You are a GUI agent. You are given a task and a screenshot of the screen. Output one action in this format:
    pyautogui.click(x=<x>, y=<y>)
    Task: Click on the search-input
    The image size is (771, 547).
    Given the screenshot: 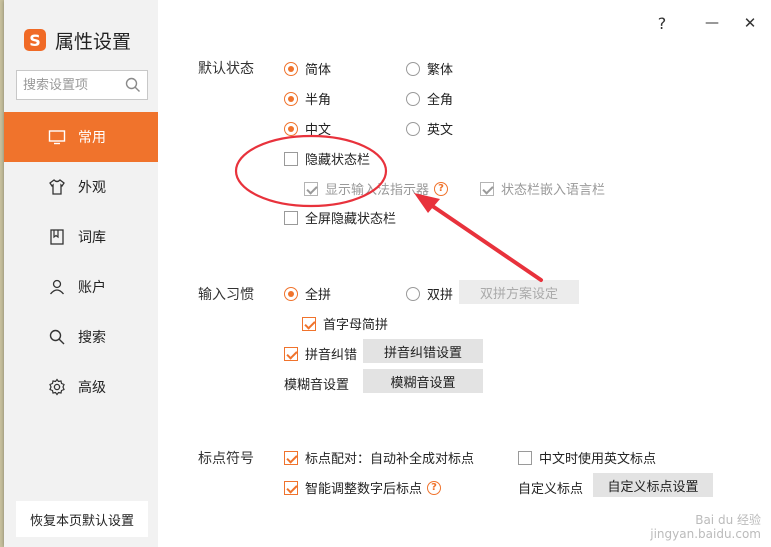 What is the action you would take?
    pyautogui.click(x=69, y=85)
    